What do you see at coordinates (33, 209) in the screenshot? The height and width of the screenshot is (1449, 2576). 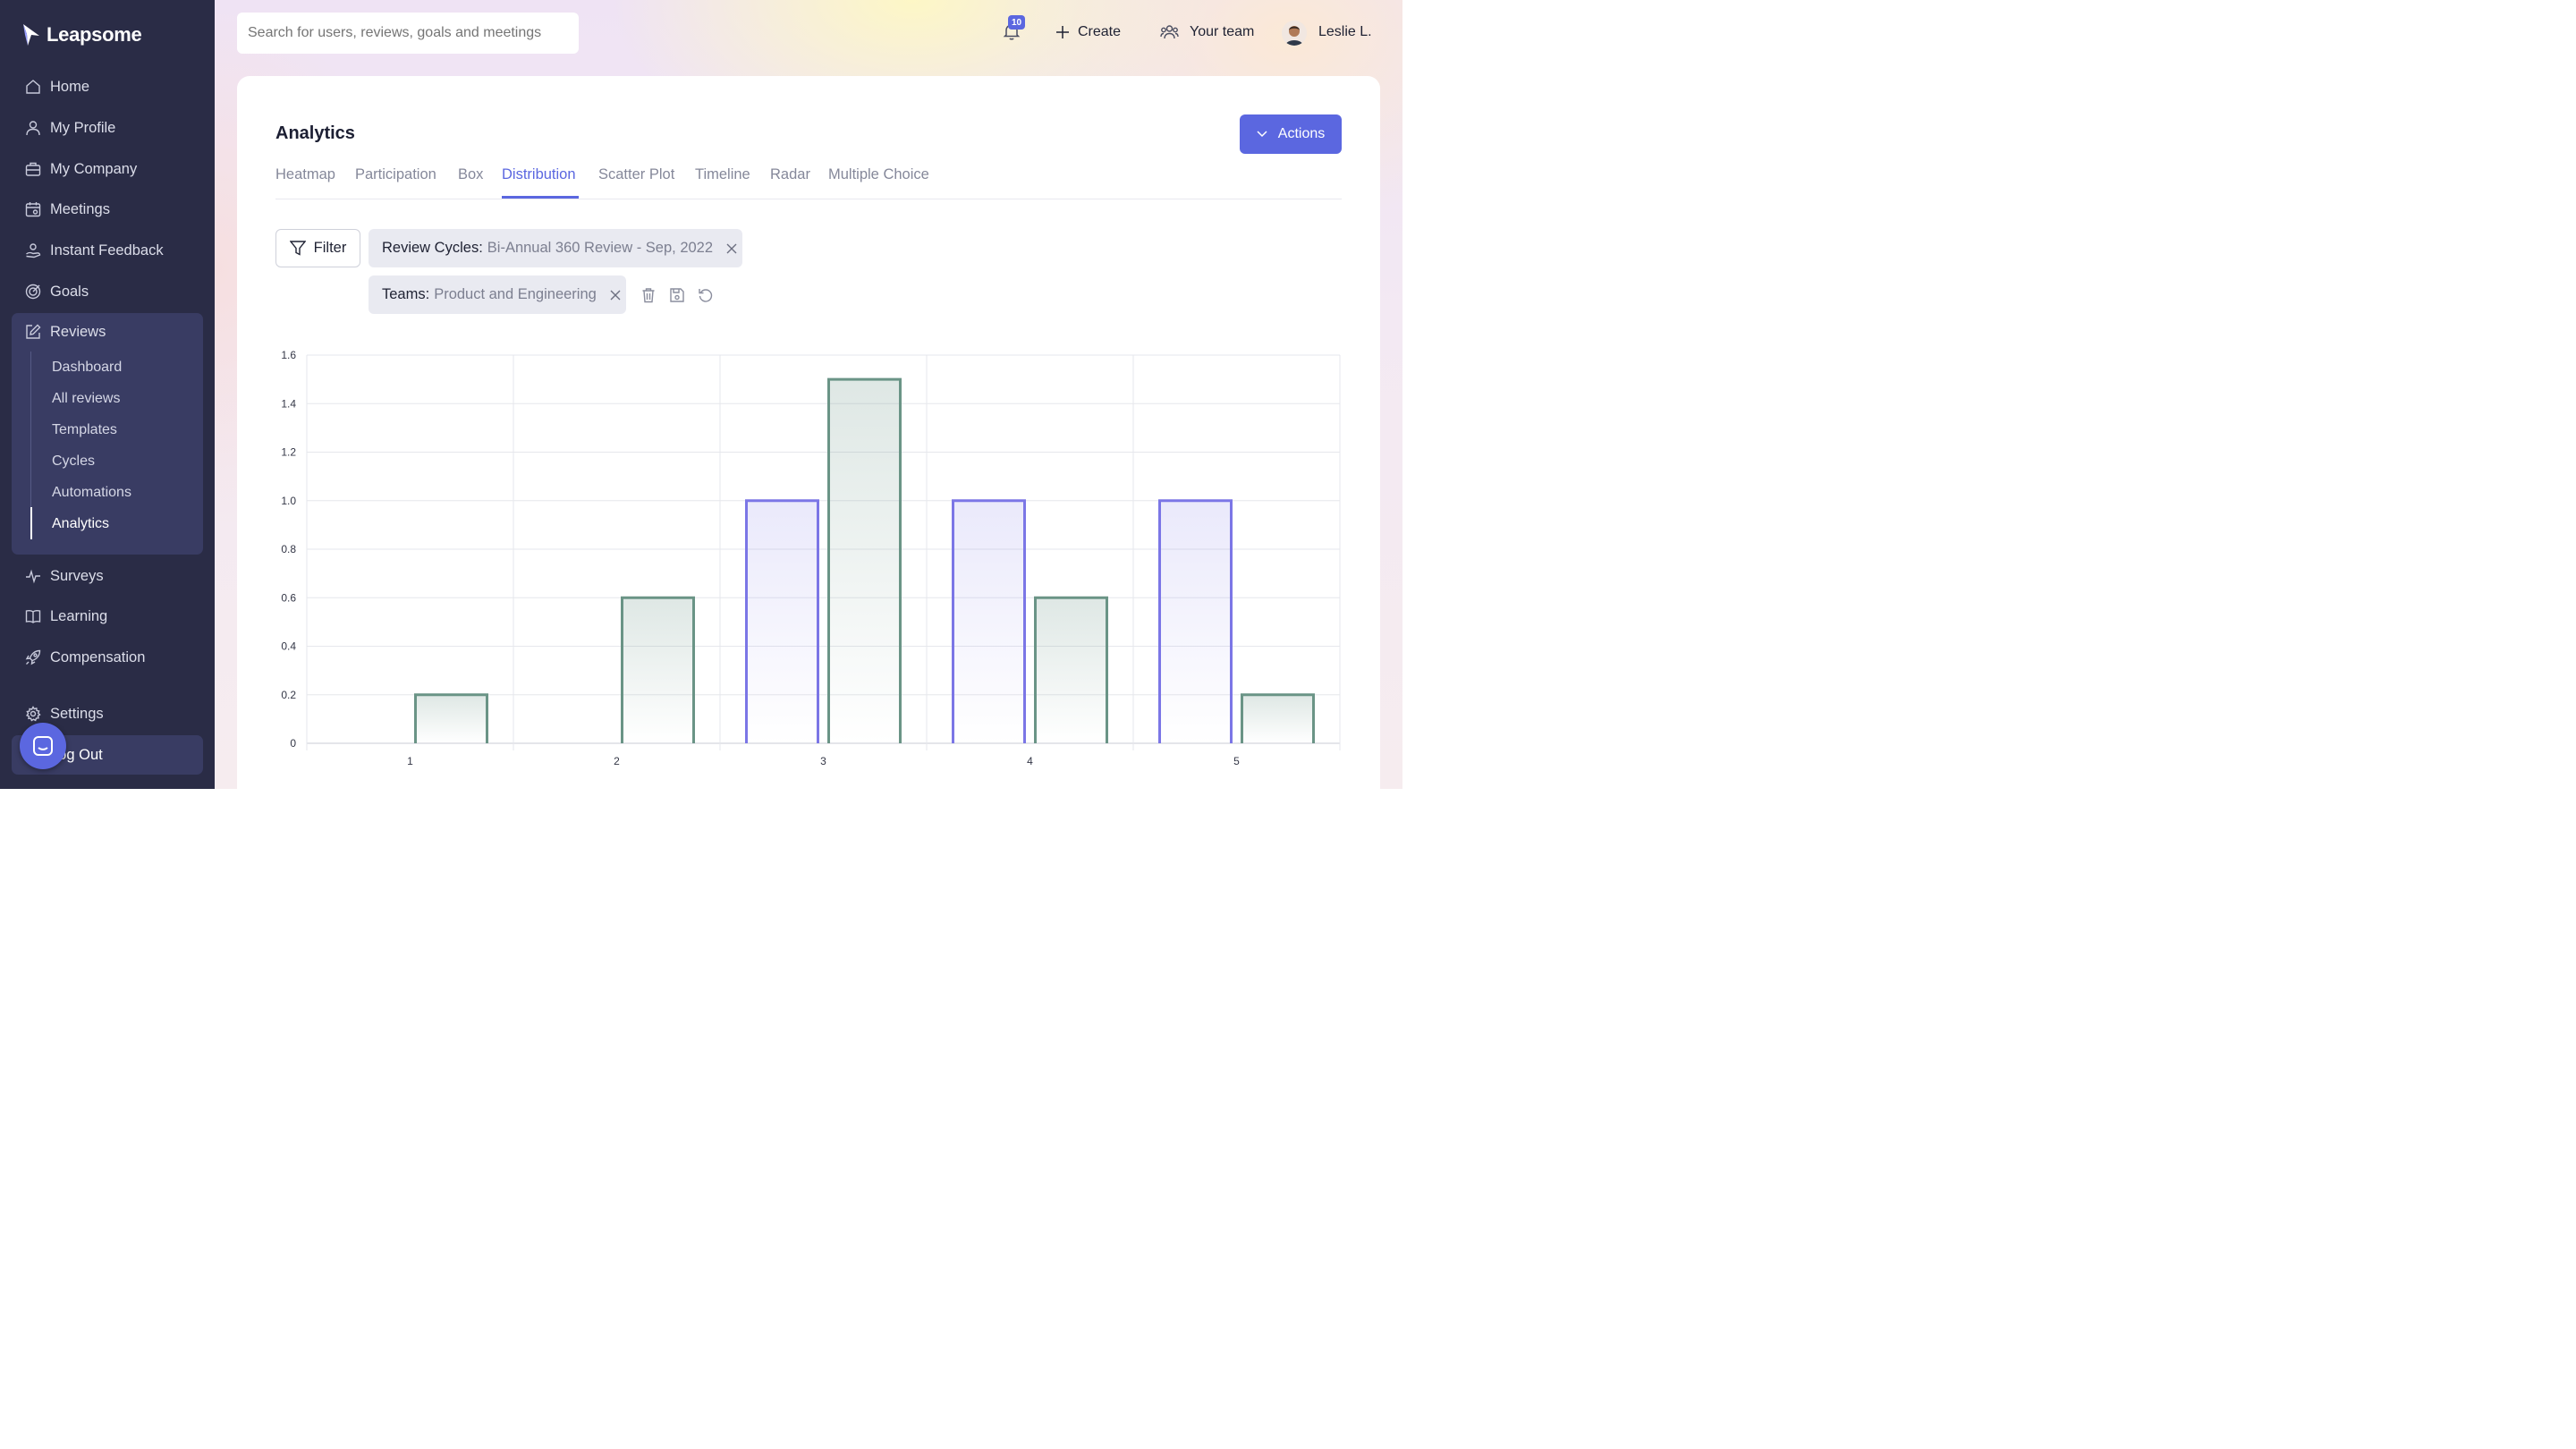 I see `calendar-icon` at bounding box center [33, 209].